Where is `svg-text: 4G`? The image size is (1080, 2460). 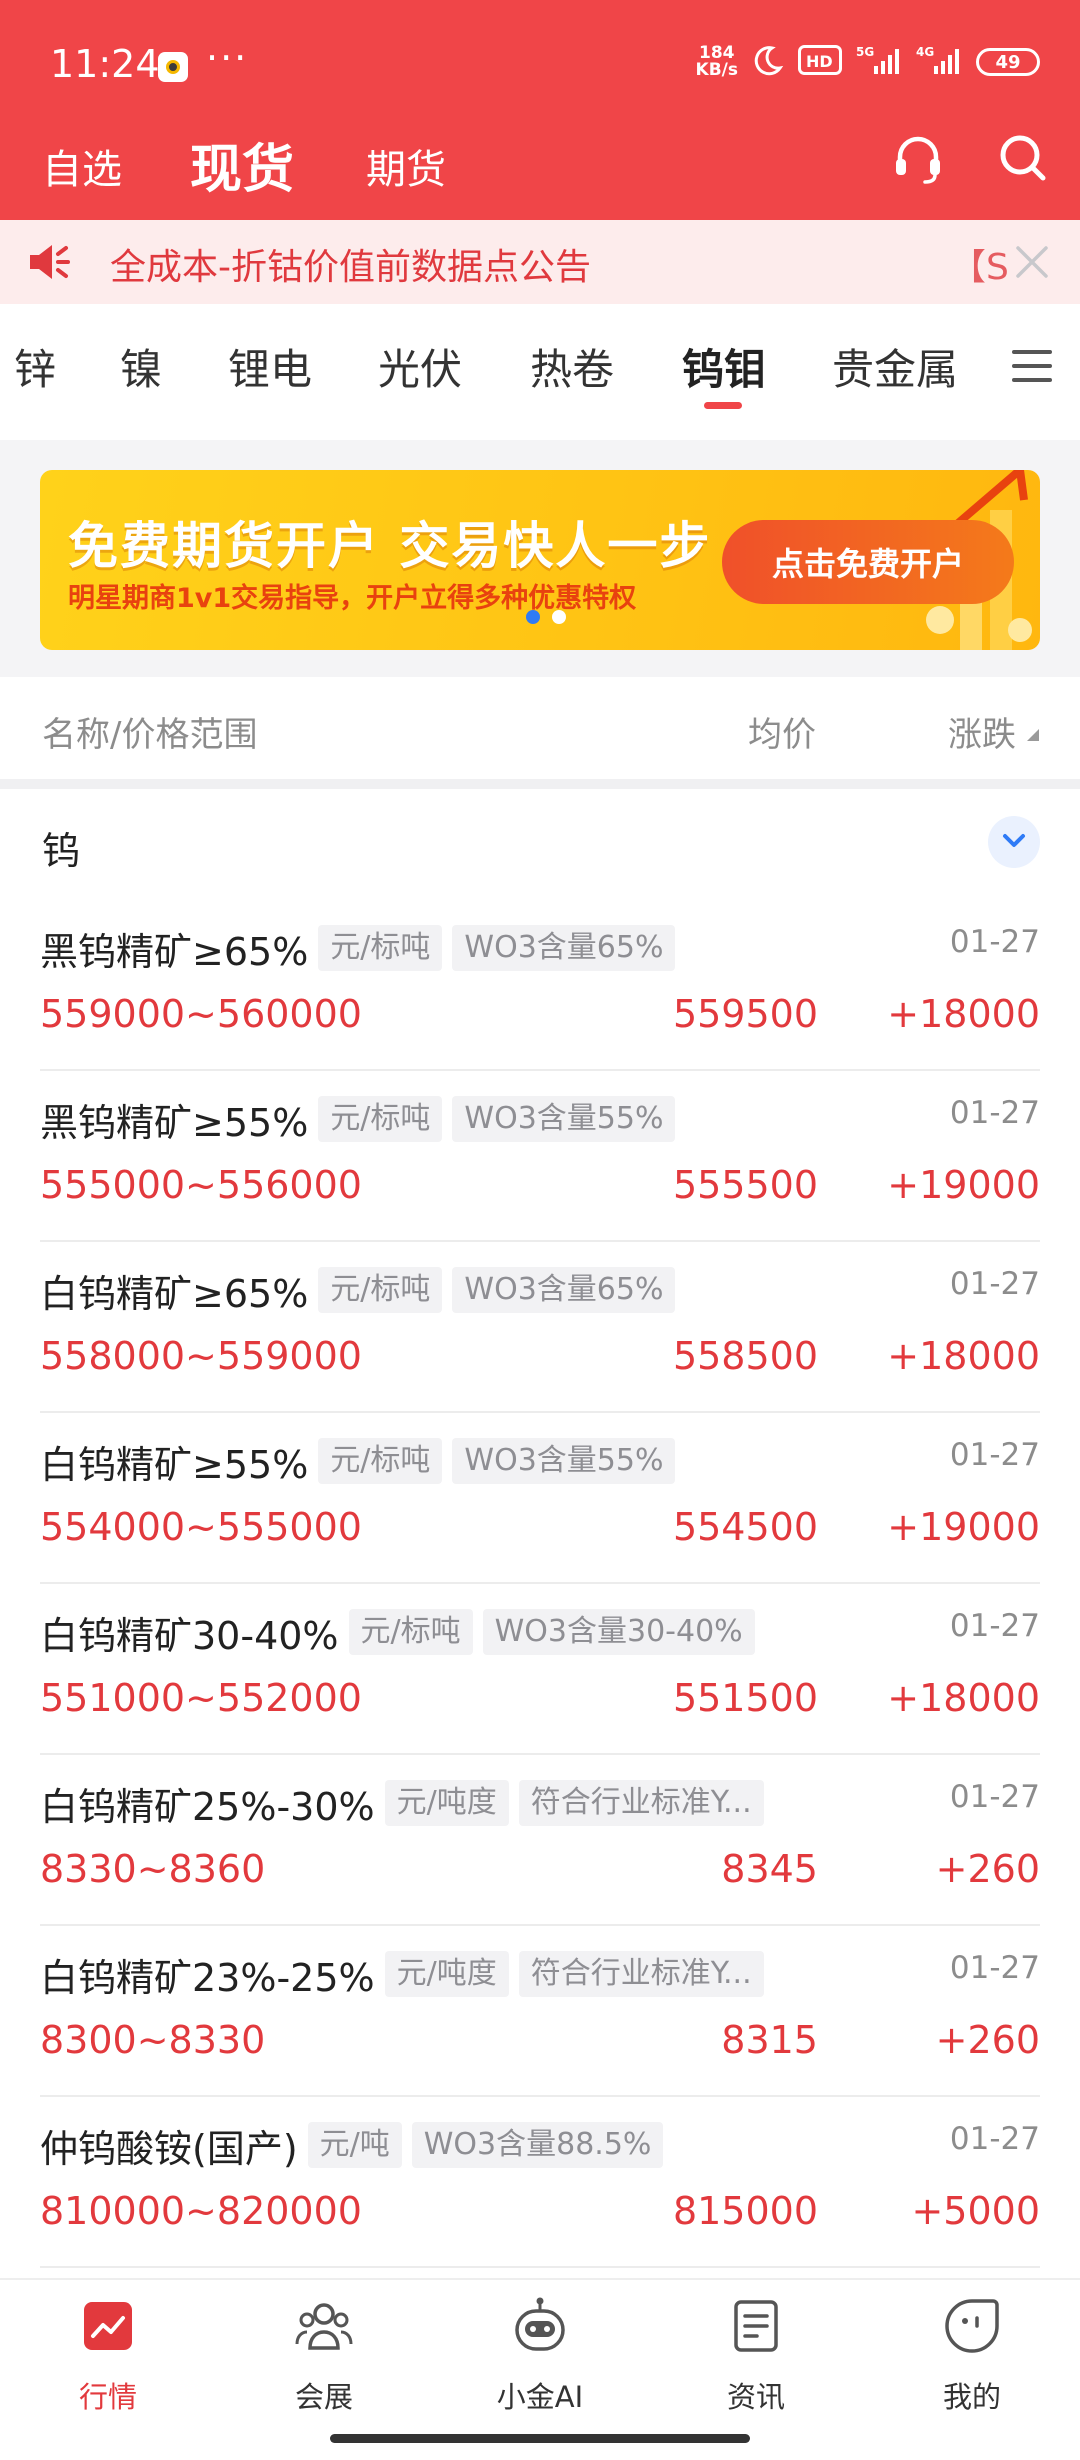
svg-text: 4G is located at coordinates (925, 52).